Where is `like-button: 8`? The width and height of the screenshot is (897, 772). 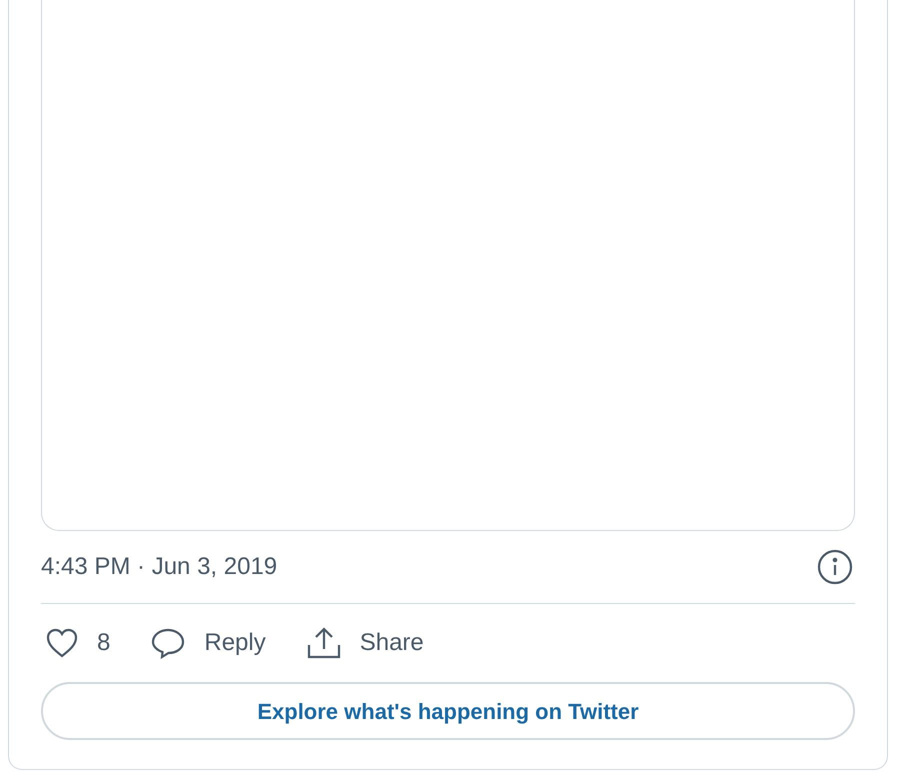 like-button: 8 is located at coordinates (77, 643).